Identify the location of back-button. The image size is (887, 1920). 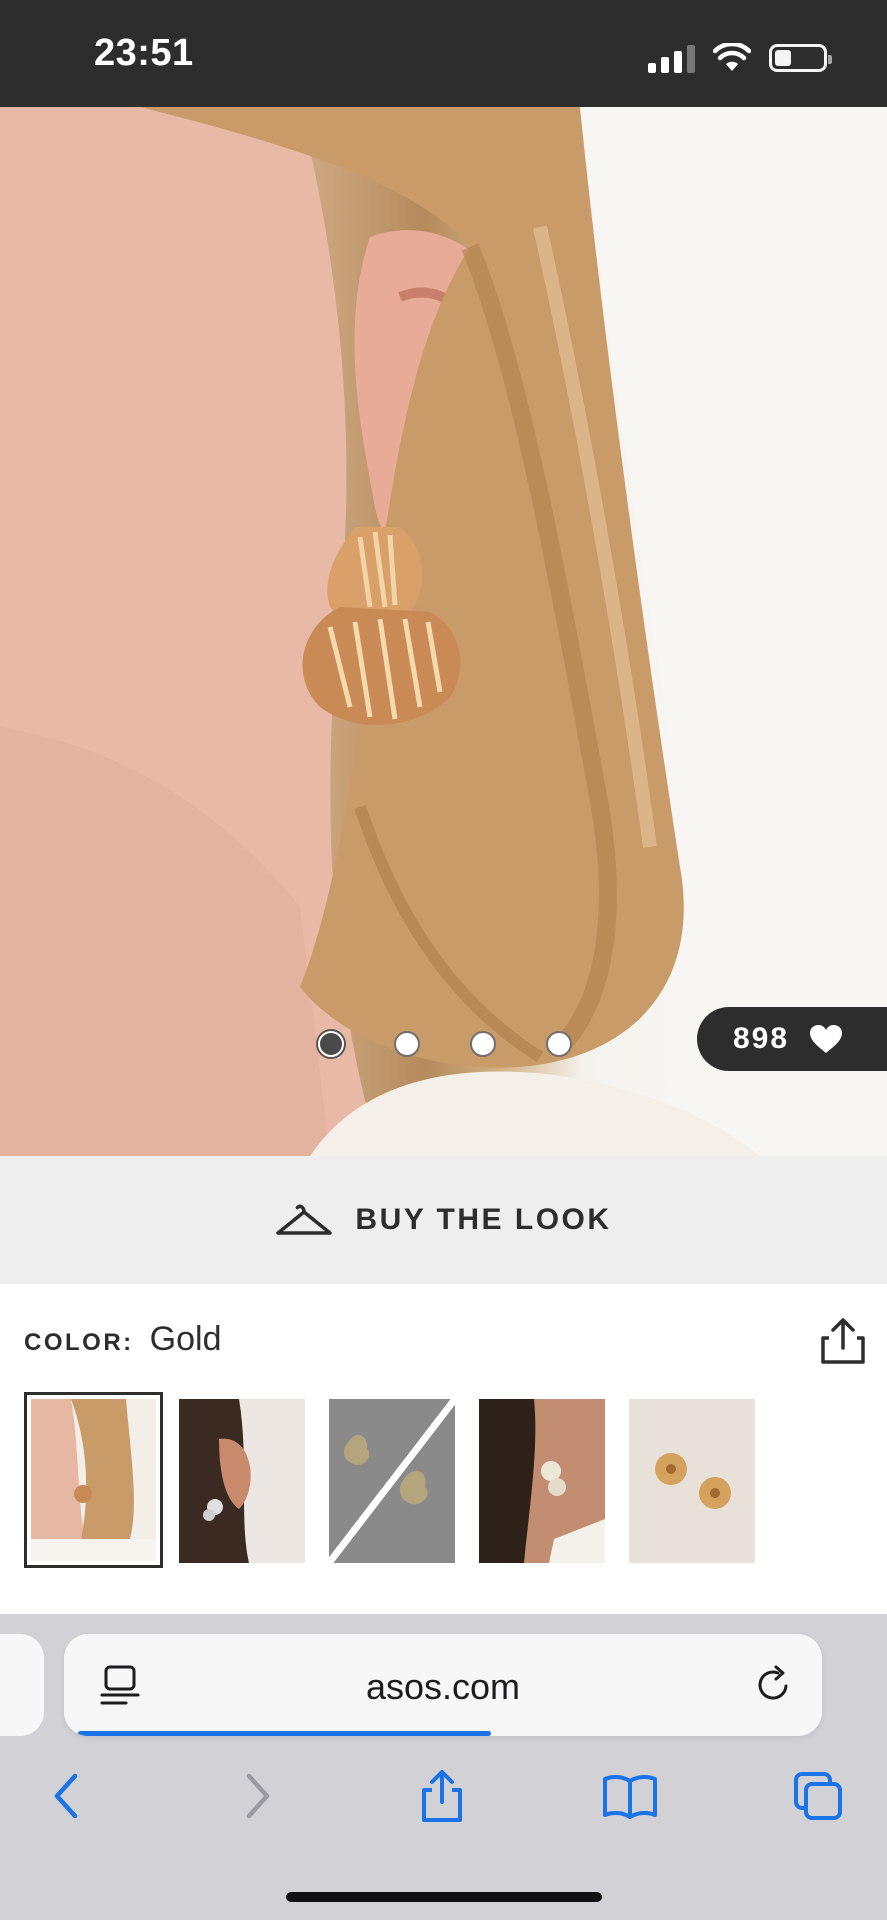
(66, 1796).